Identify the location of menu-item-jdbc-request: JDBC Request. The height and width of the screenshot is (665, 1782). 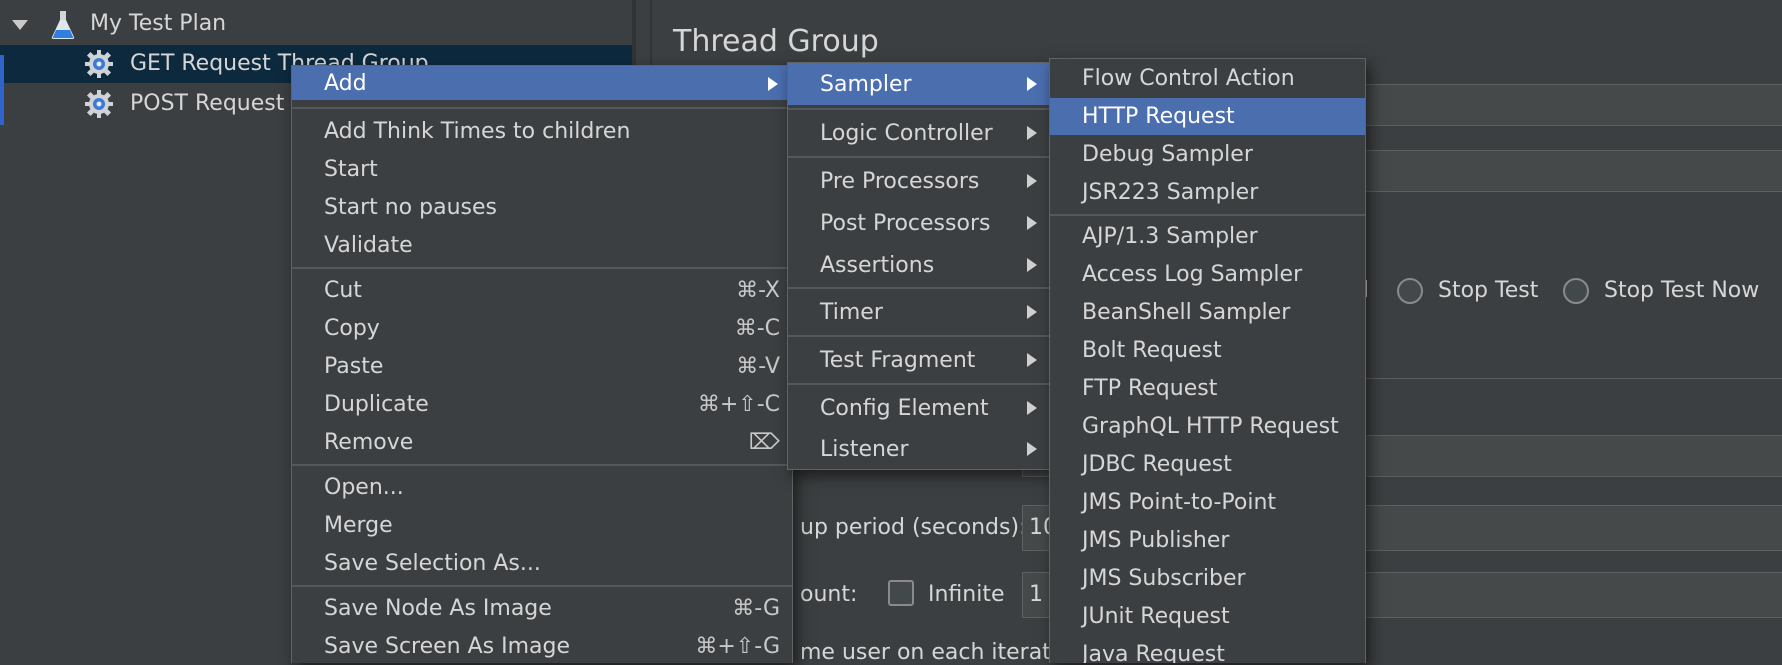
(1207, 464).